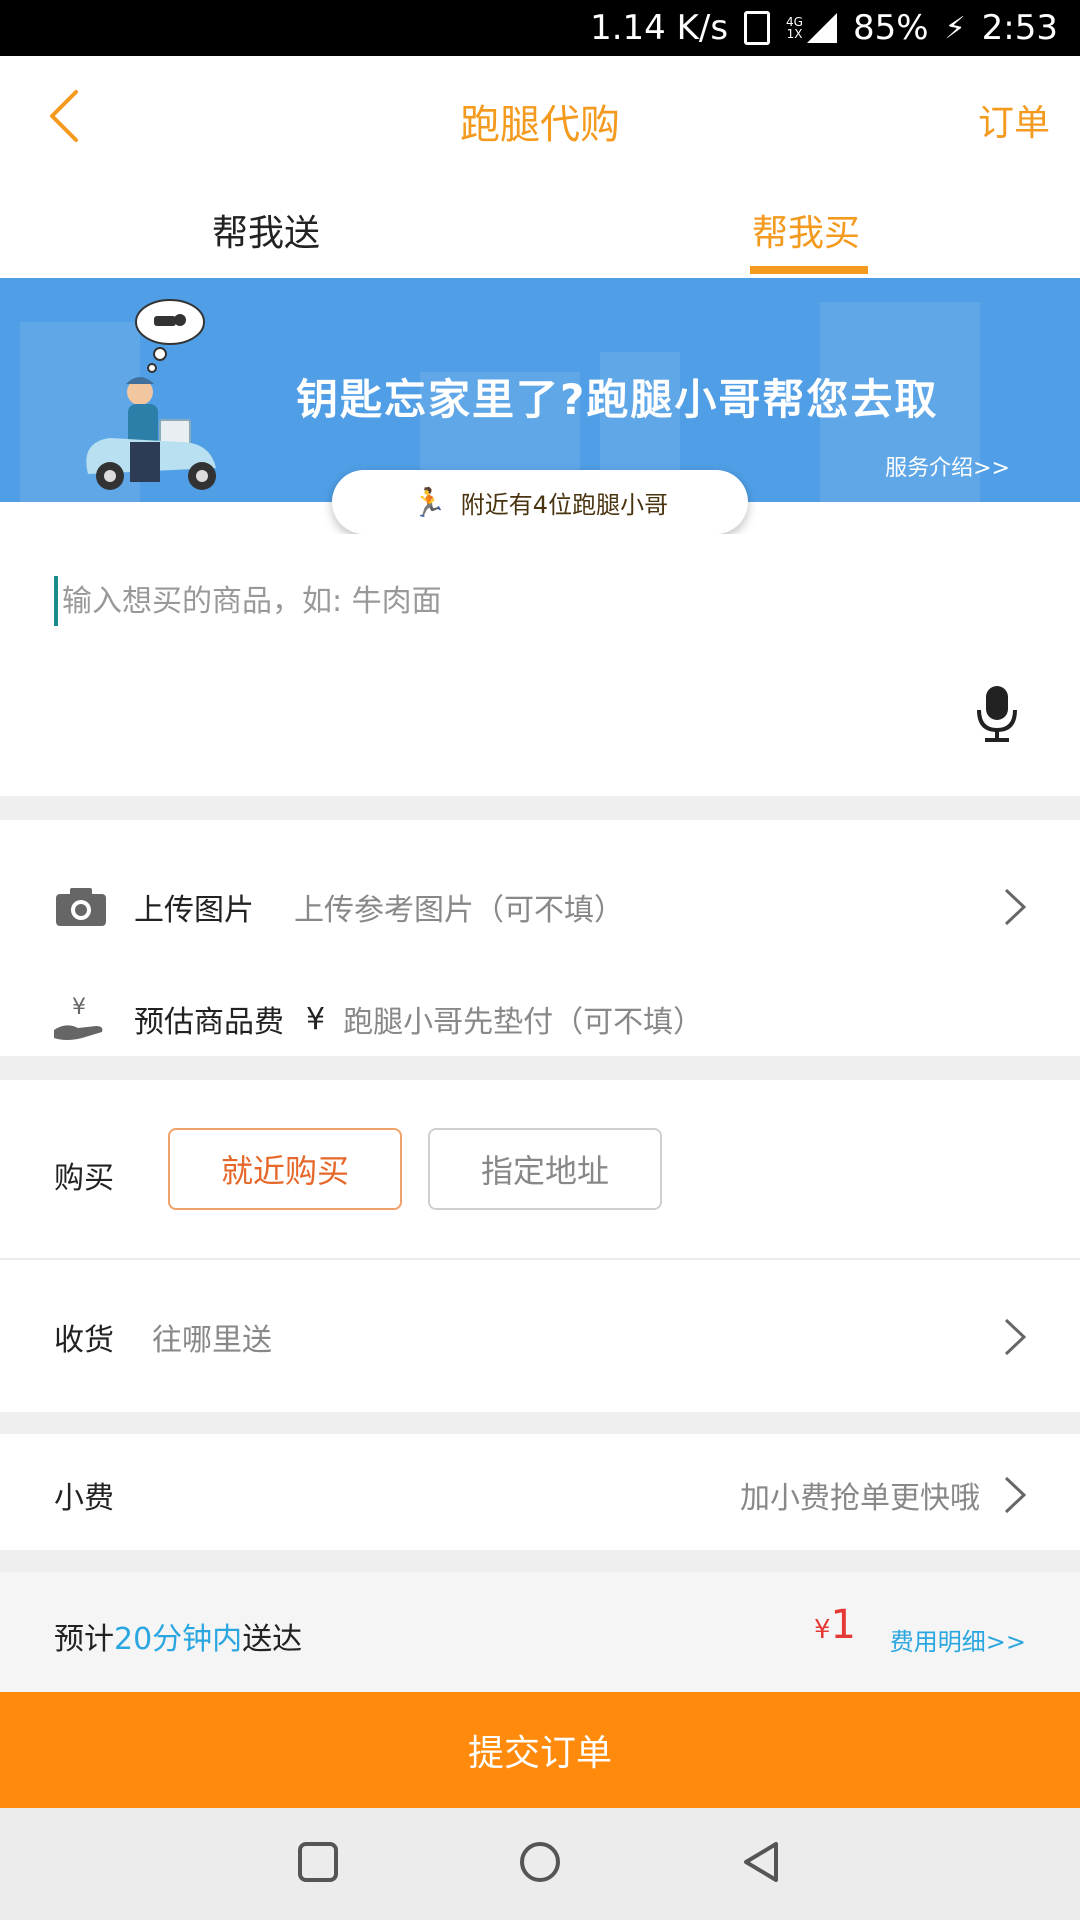  Describe the element at coordinates (540, 938) in the screenshot. I see `extra-info-section: 上传图片 上传参考图片（可不填） ¥ 预估商品费 ¥ 跑腿小哥先垫付（可不填）` at that location.